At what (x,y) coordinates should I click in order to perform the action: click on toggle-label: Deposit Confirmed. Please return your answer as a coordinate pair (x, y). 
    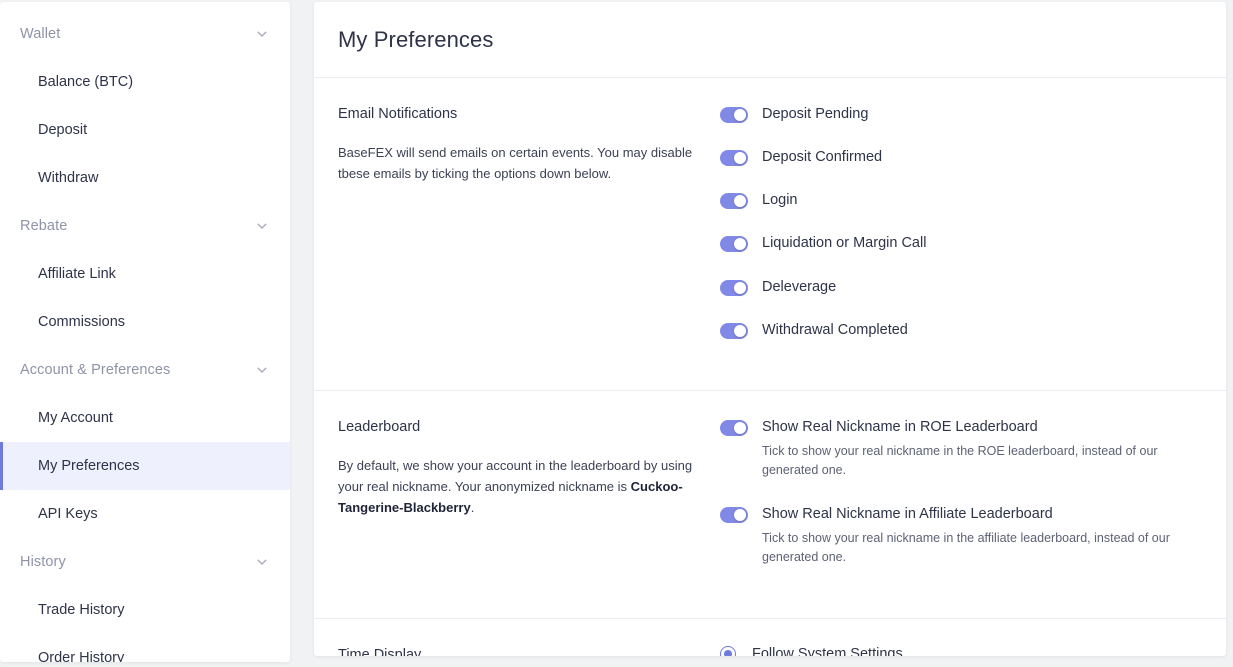
    Looking at the image, I should click on (822, 157).